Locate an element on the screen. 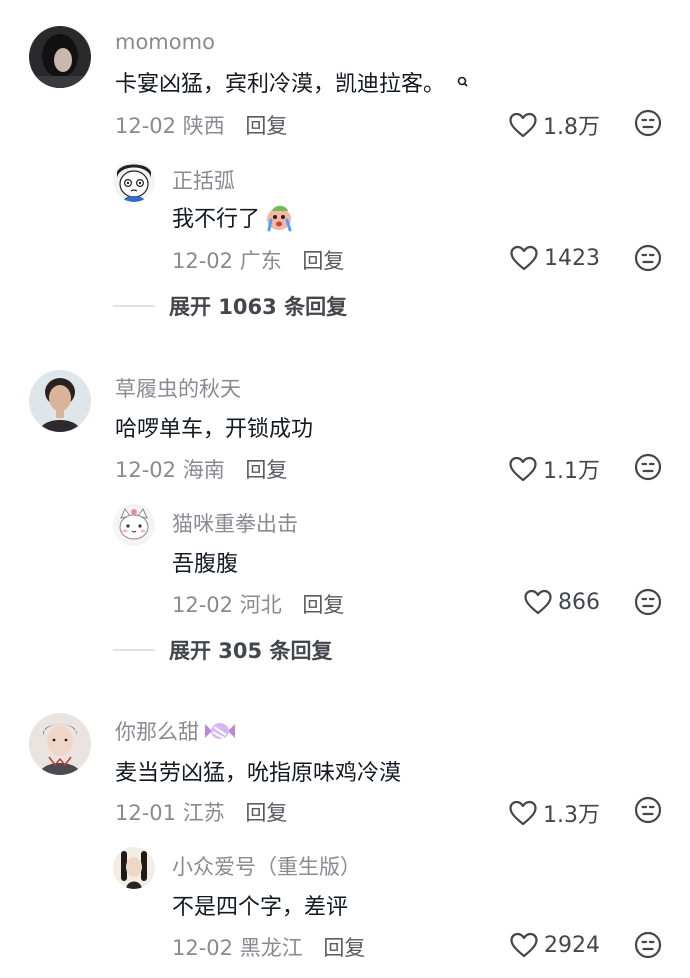 The height and width of the screenshot is (978, 690). comment-meta: 12-02 陕西 回复 is located at coordinates (201, 125).